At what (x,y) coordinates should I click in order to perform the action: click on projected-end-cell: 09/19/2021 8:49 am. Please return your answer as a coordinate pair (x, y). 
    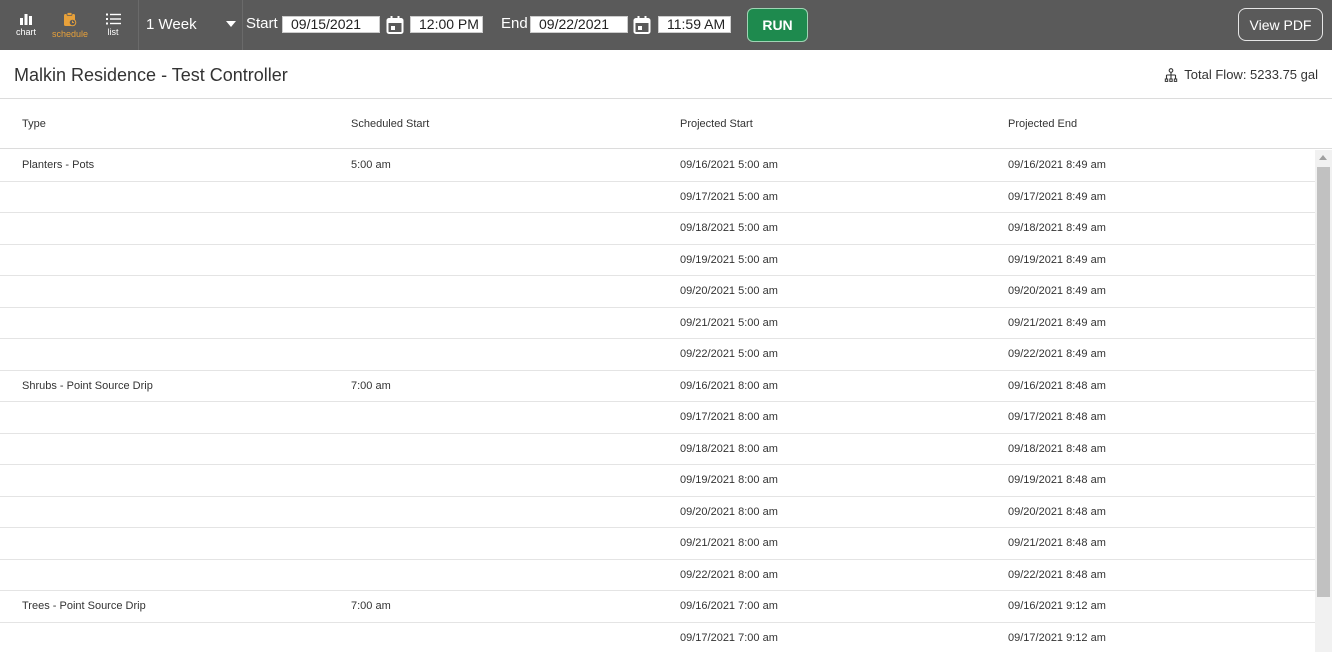
    Looking at the image, I should click on (1057, 259).